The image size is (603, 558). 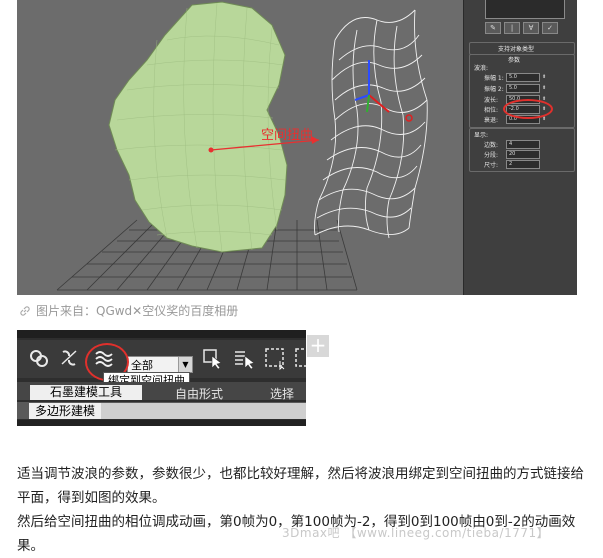 I want to click on param-row: 尺寸: 2, so click(x=512, y=164).